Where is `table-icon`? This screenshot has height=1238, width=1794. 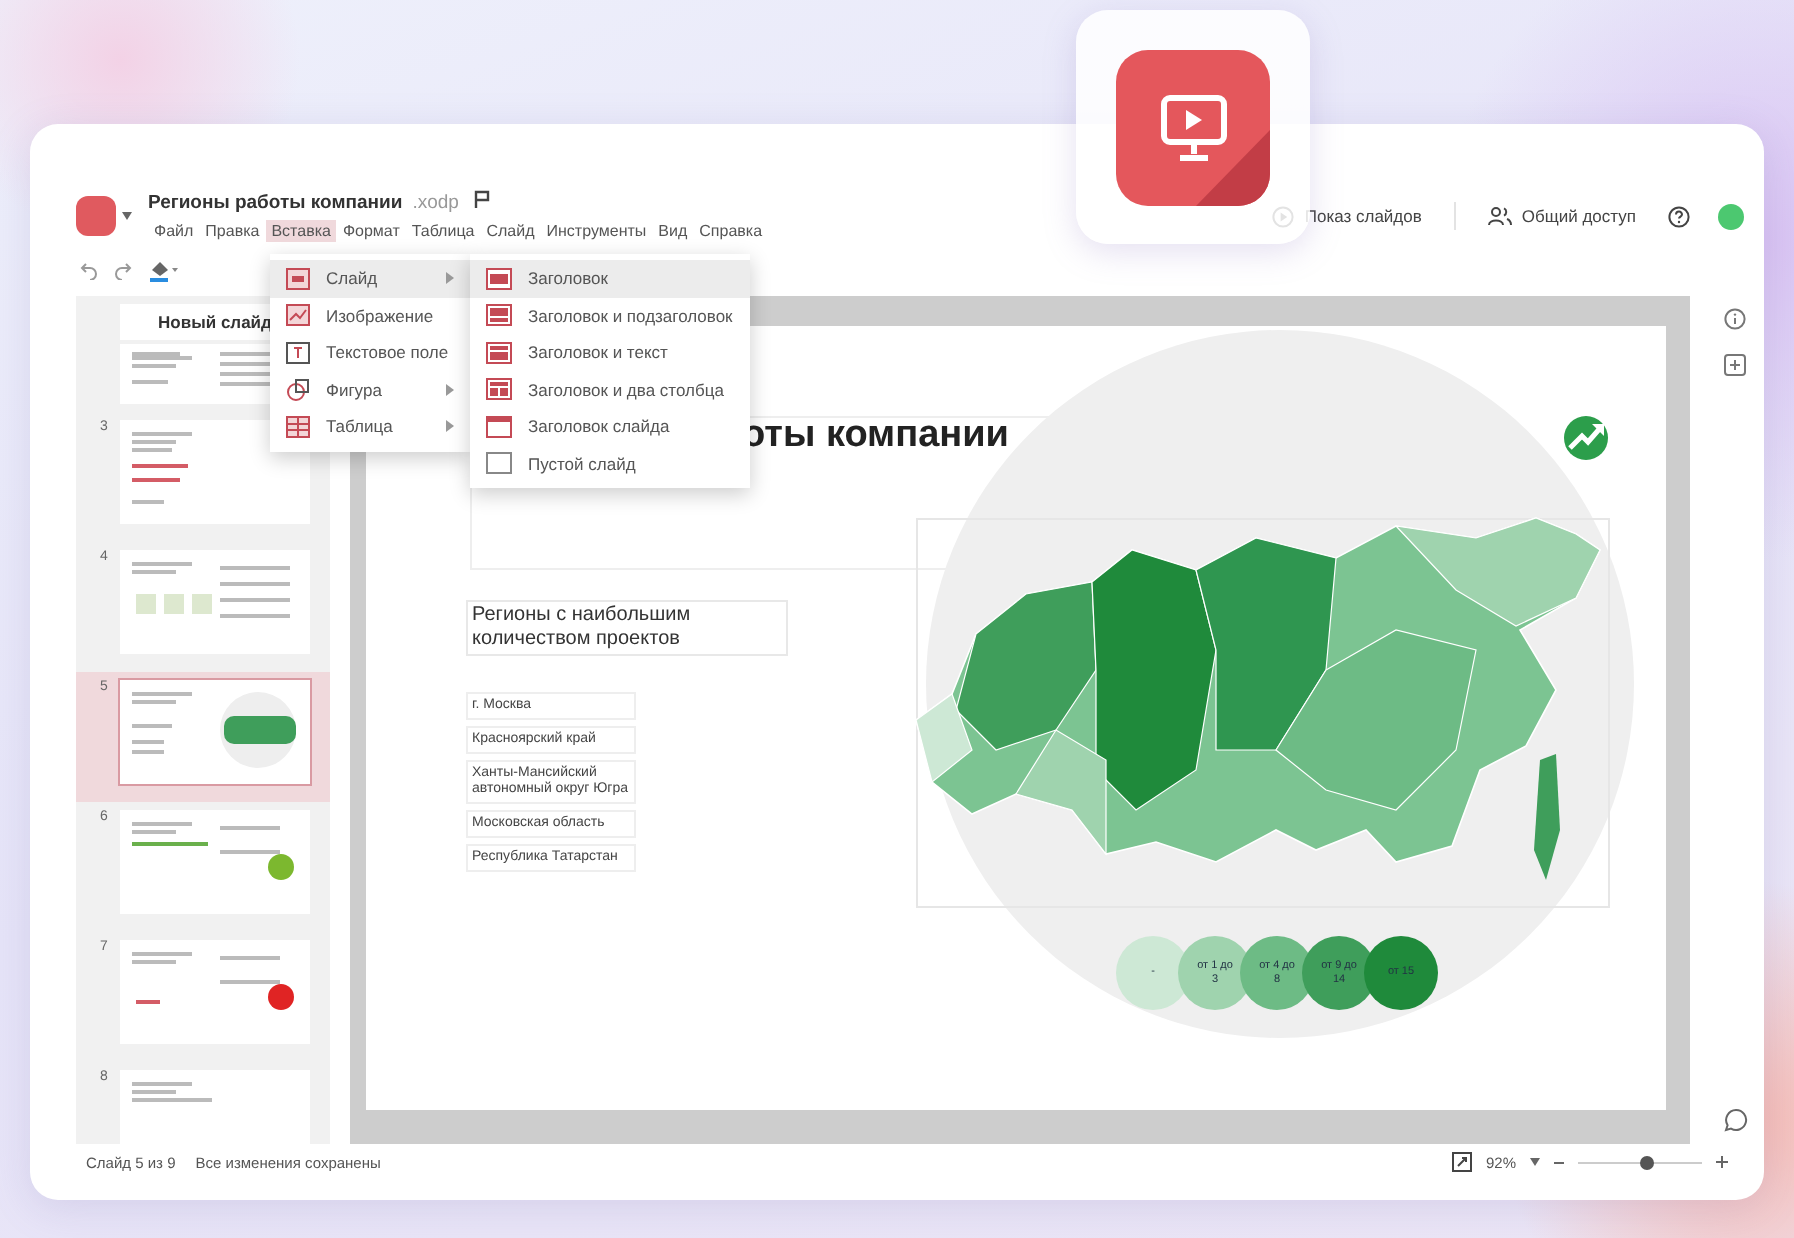 table-icon is located at coordinates (298, 426).